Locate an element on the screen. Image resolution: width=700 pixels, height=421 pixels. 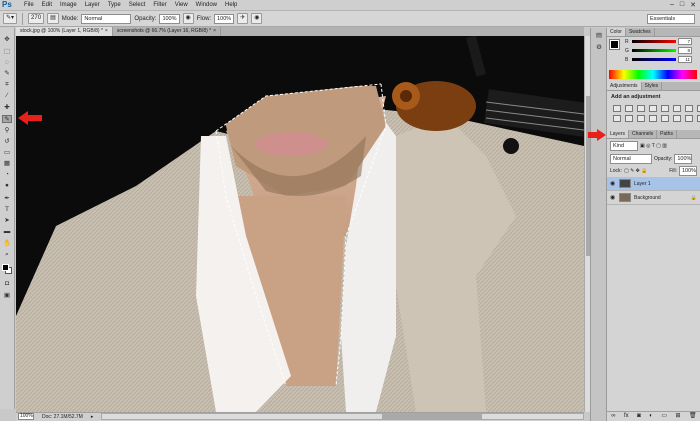
path-select-tool-icon: ➤ is located at coordinates (7, 221).